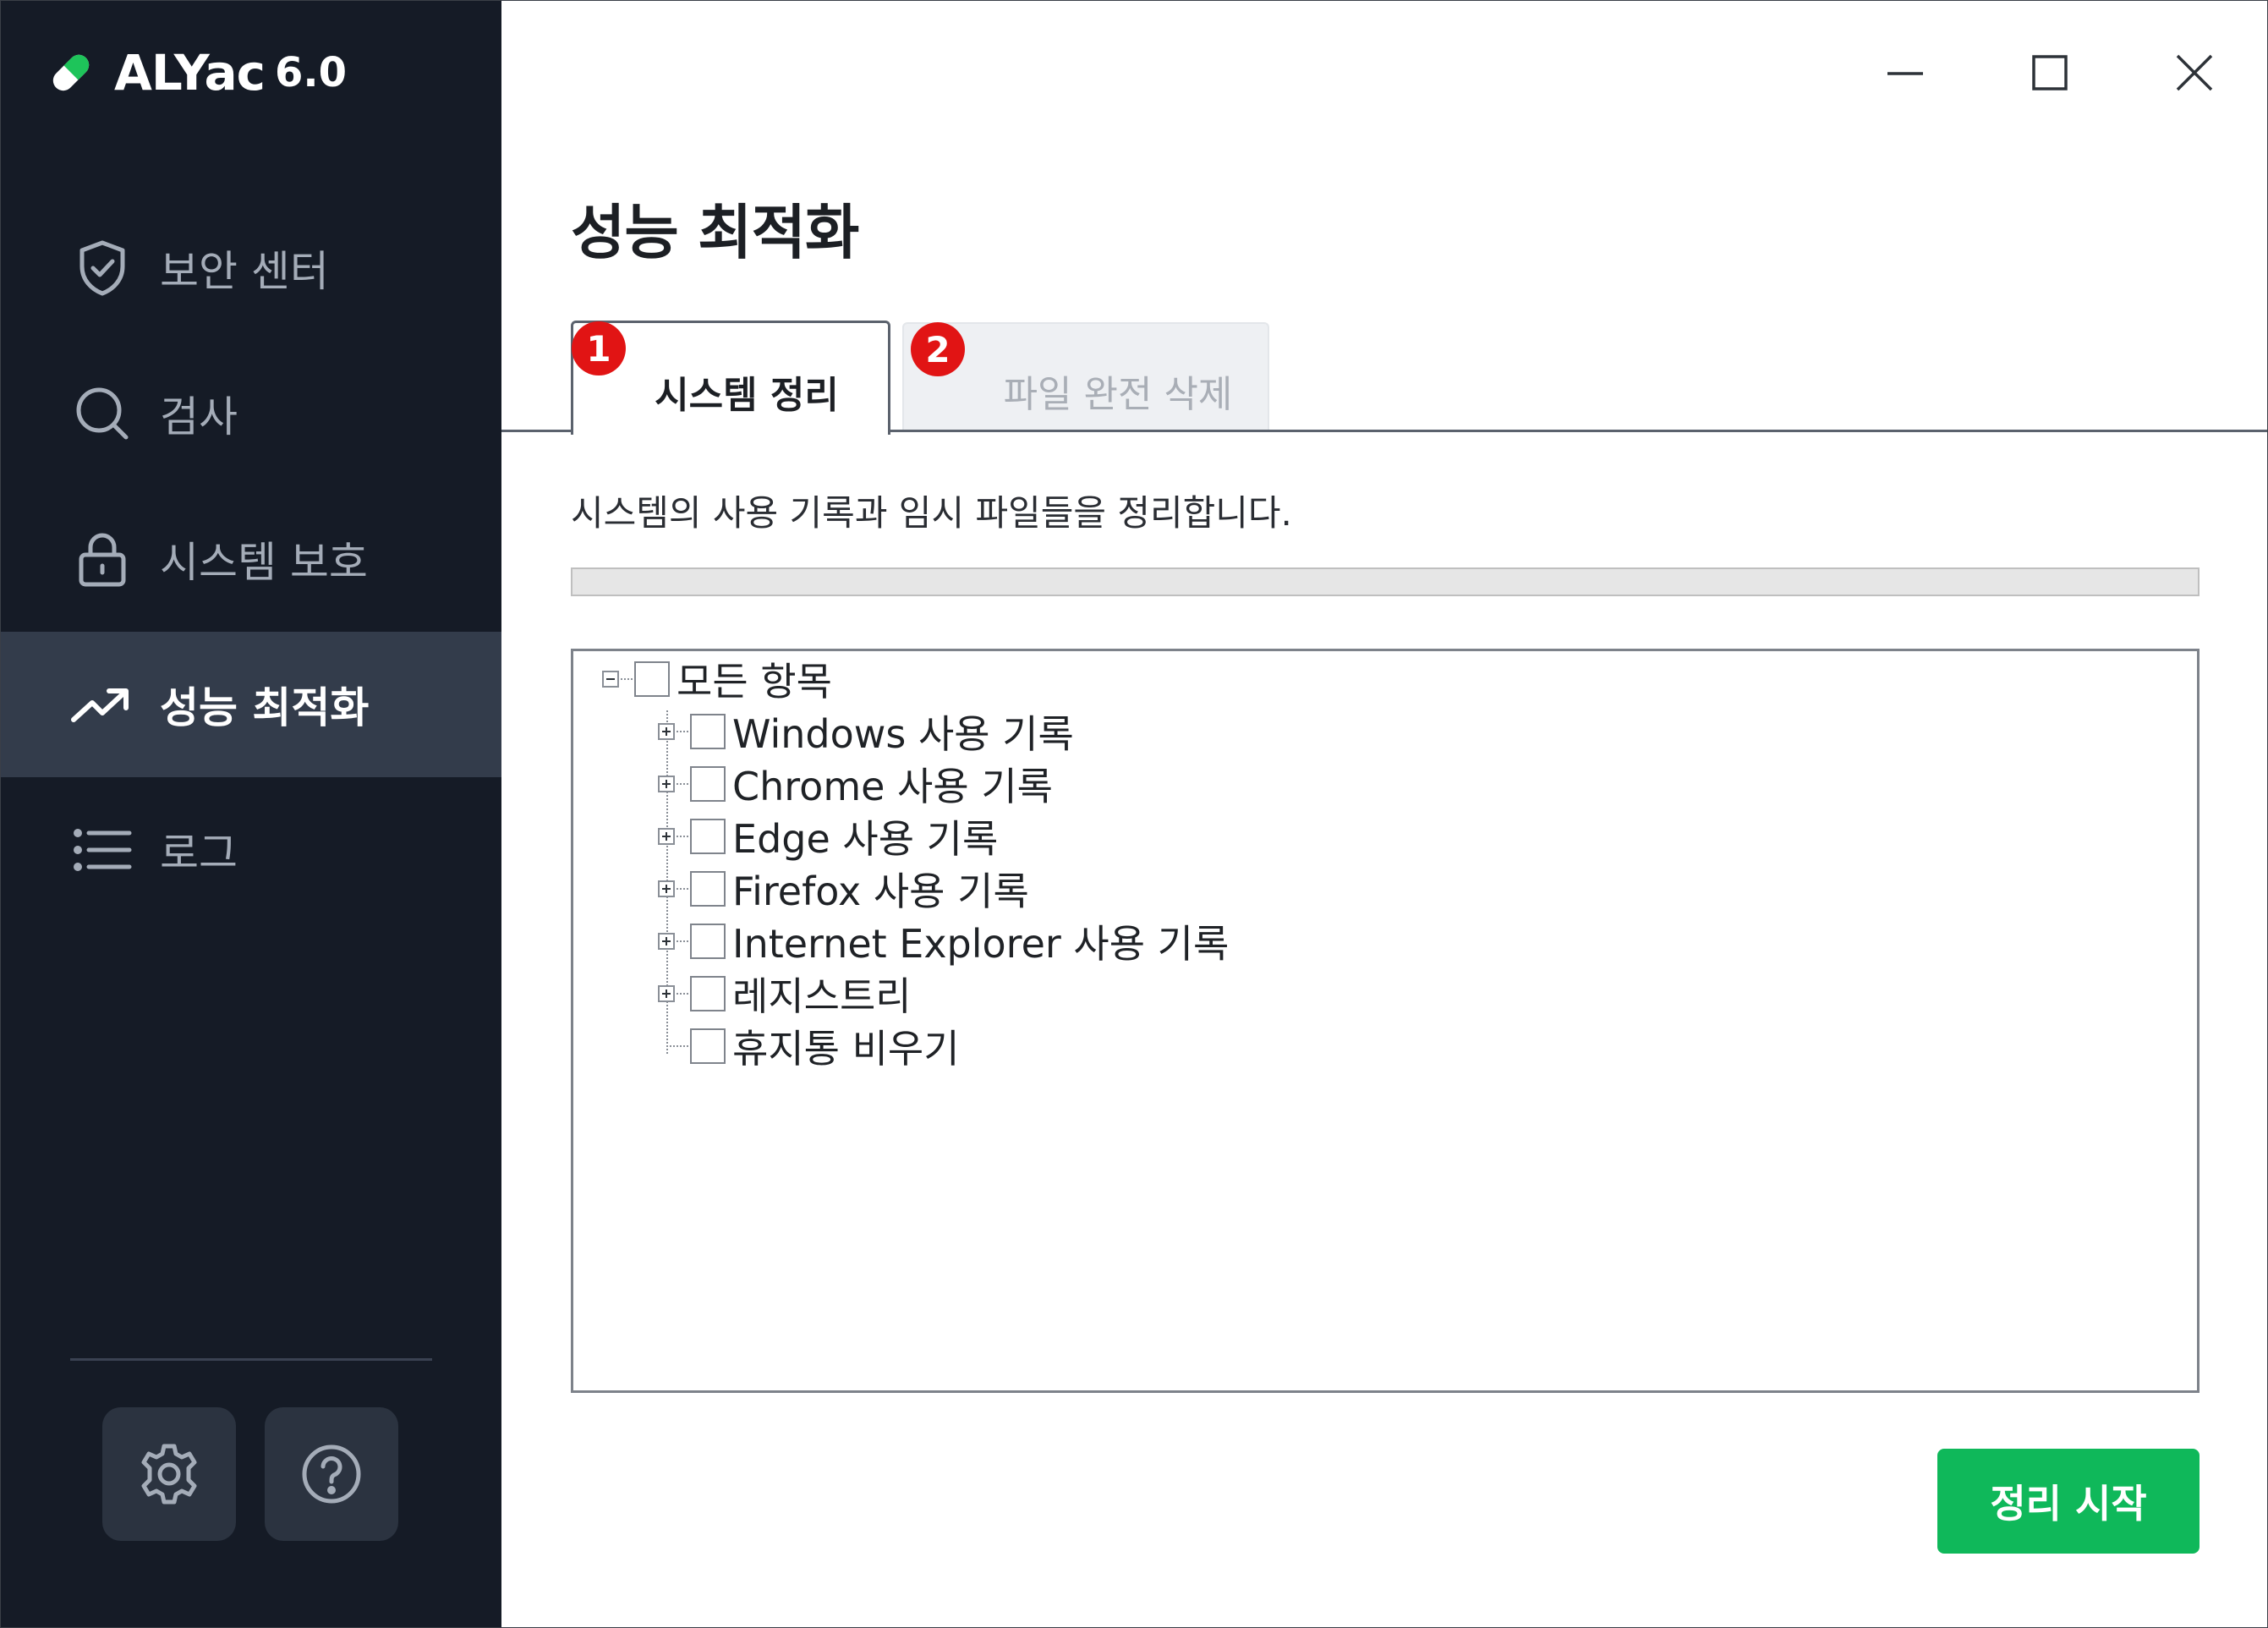 This screenshot has width=2268, height=1628. I want to click on tab-label: 시스템 정리, so click(747, 395).